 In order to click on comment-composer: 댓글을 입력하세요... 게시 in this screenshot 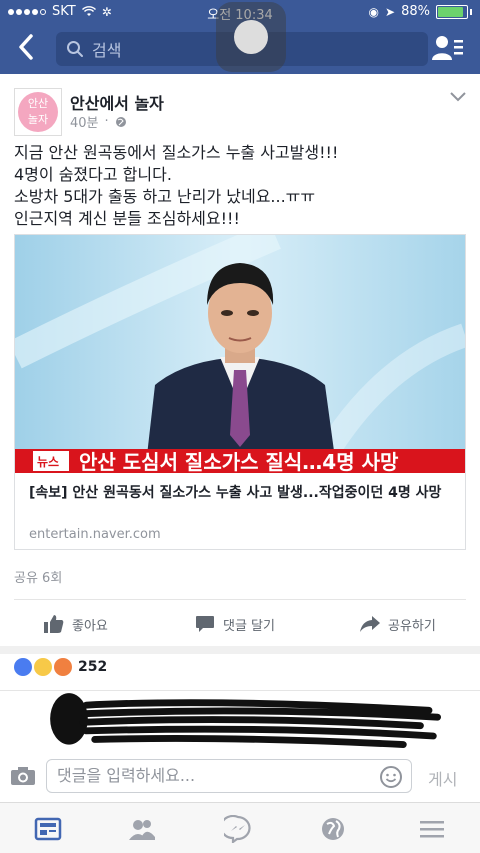, I will do `click(240, 776)`.